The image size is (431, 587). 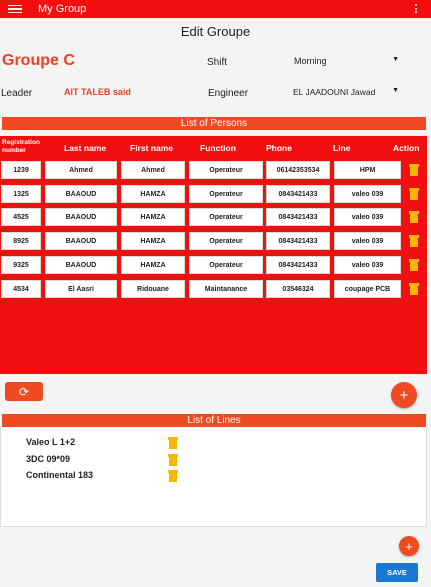 I want to click on cell-reg: 9325, so click(x=21, y=265).